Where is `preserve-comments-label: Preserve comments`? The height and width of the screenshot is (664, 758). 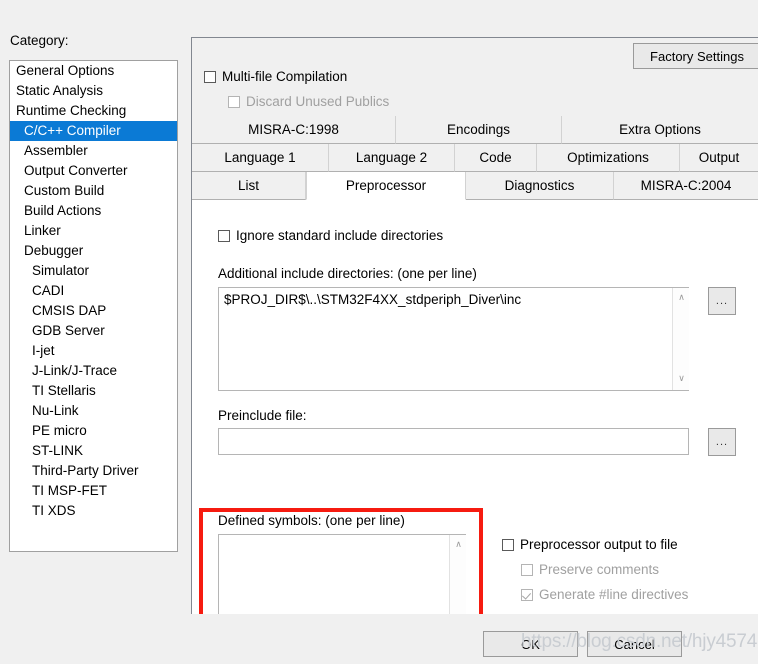 preserve-comments-label: Preserve comments is located at coordinates (599, 569).